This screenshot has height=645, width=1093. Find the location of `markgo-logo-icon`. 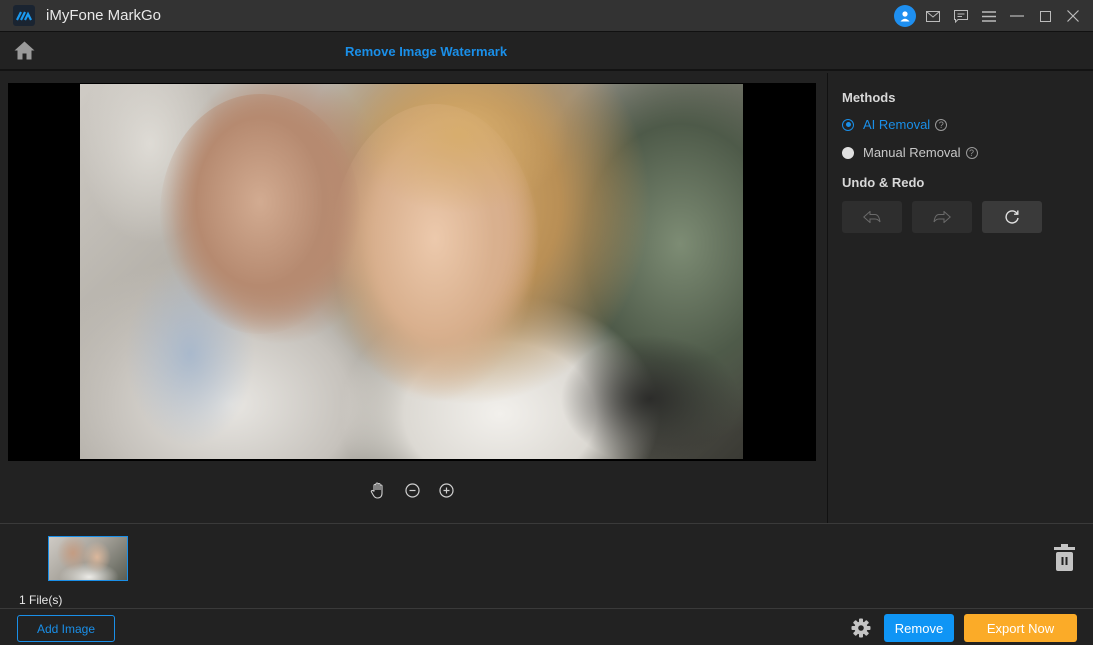

markgo-logo-icon is located at coordinates (24, 15).